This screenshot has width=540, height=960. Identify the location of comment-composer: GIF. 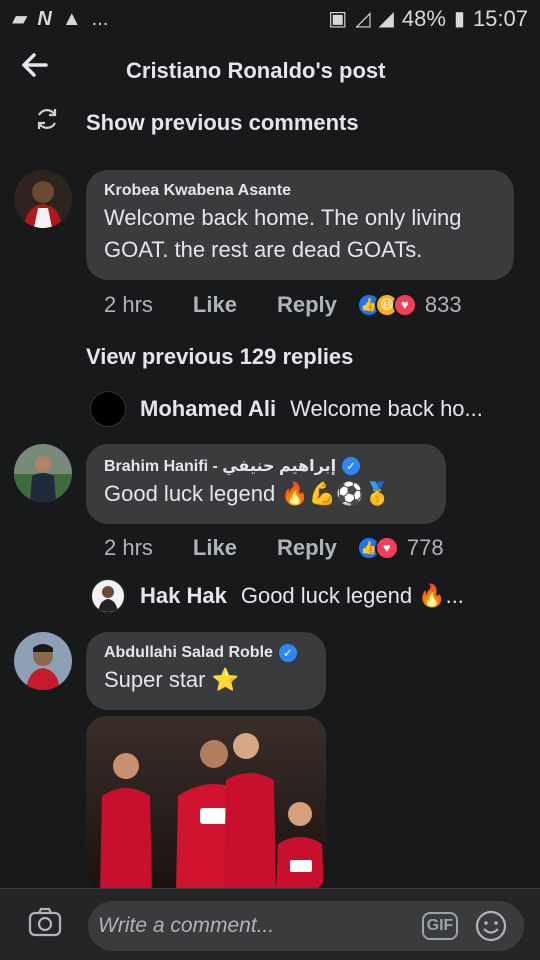
(270, 924).